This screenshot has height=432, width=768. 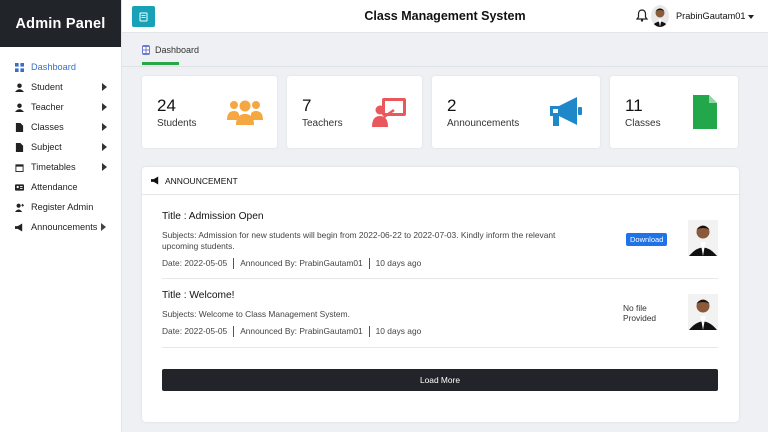 I want to click on stat-label: Classes, so click(x=643, y=123).